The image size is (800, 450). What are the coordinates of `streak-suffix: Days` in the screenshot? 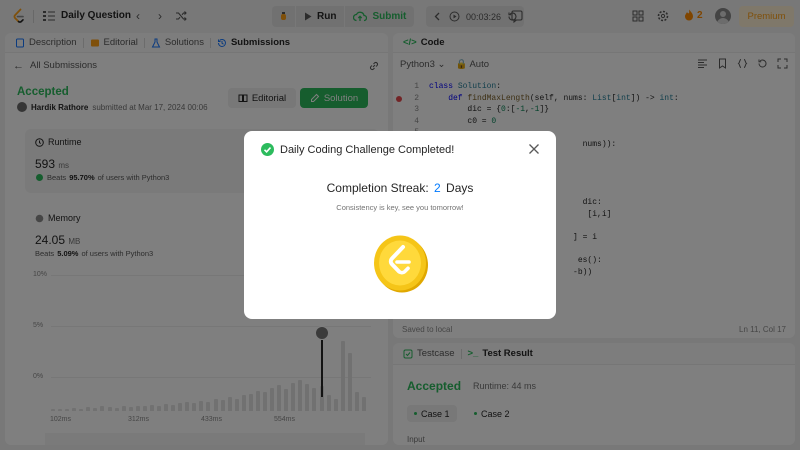 It's located at (460, 188).